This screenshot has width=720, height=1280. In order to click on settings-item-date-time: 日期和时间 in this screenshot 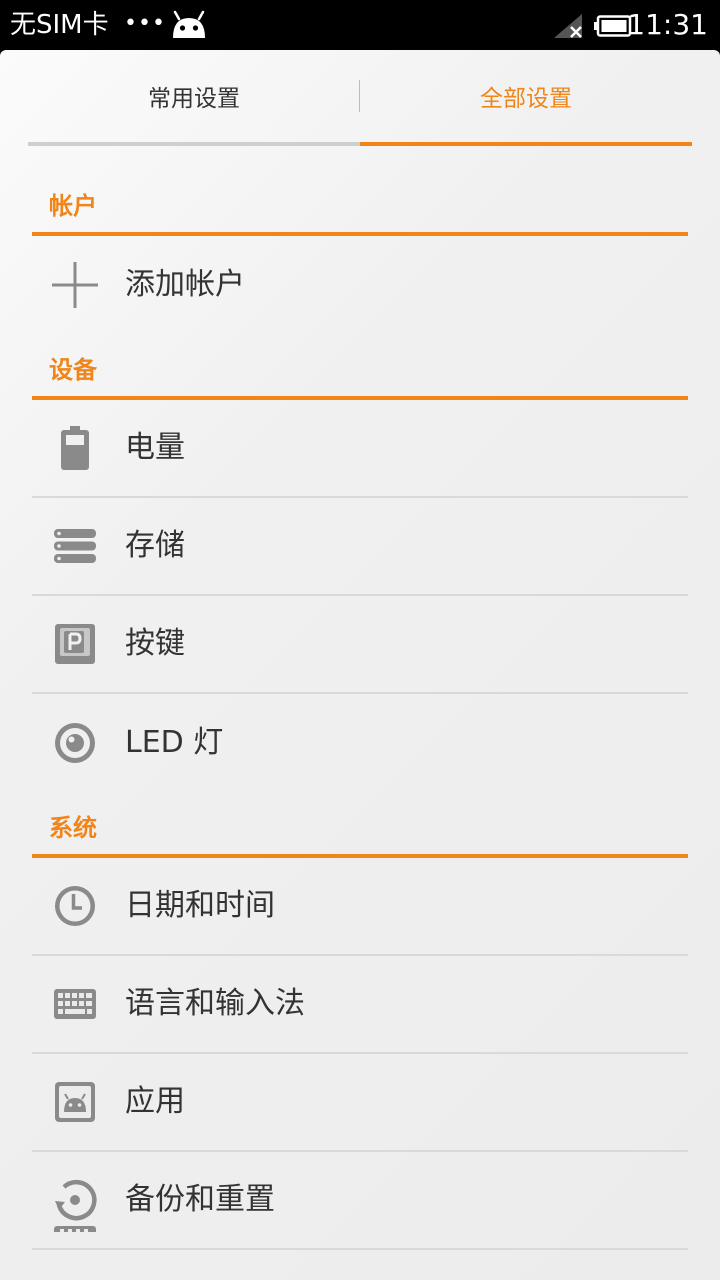, I will do `click(360, 907)`.